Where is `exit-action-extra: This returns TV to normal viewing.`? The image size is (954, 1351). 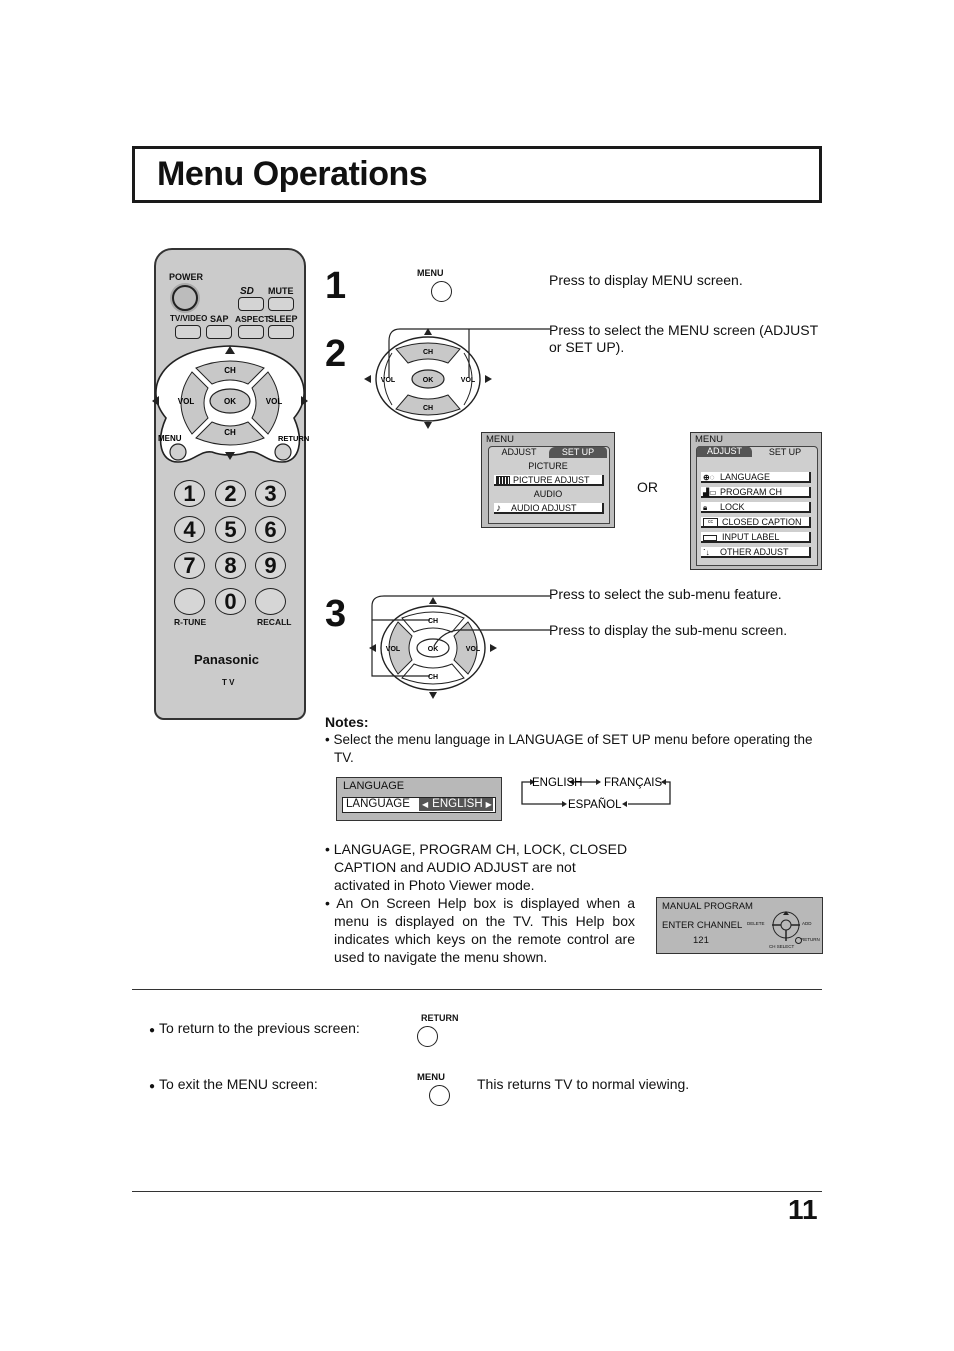 exit-action-extra: This returns TV to normal viewing. is located at coordinates (583, 1084).